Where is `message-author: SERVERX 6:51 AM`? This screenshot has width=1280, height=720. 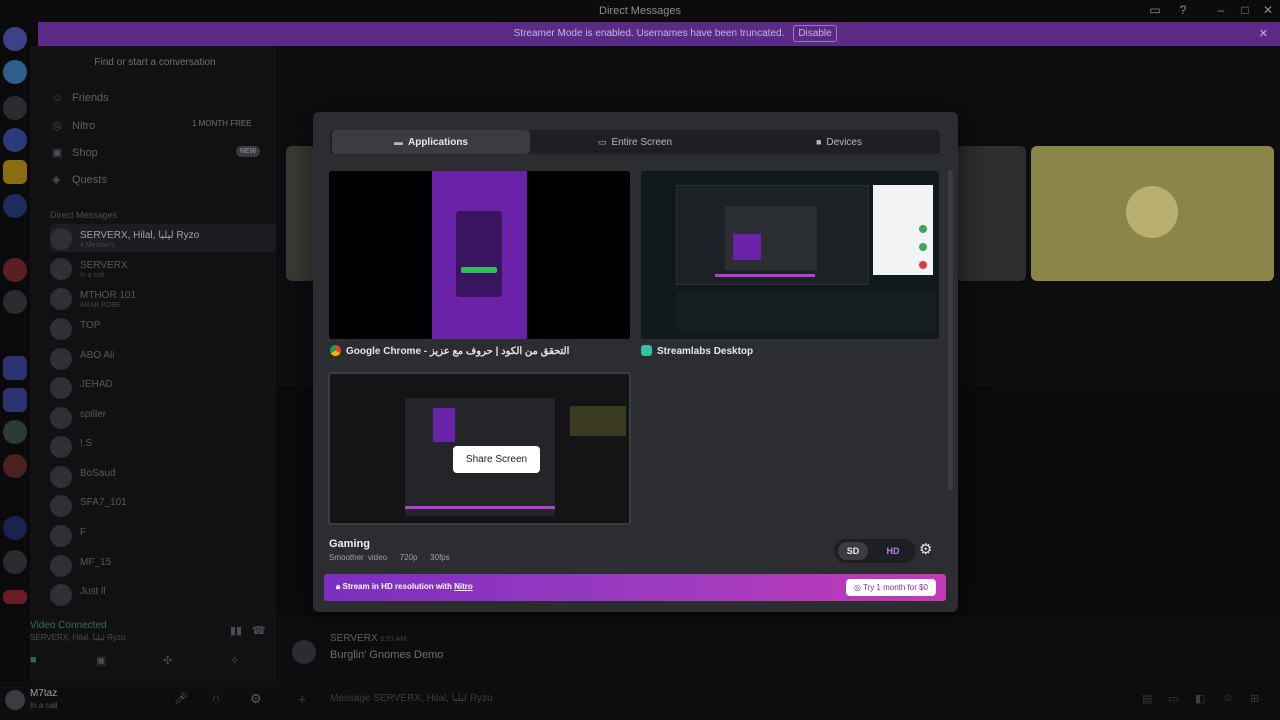
message-author: SERVERX 6:51 AM is located at coordinates (368, 638).